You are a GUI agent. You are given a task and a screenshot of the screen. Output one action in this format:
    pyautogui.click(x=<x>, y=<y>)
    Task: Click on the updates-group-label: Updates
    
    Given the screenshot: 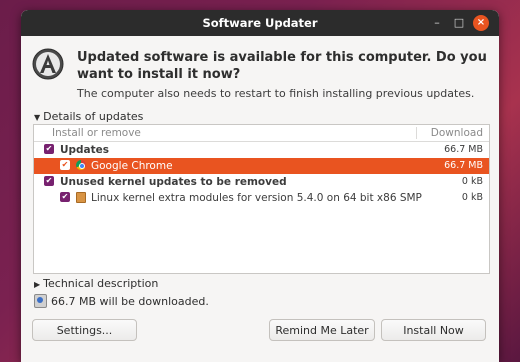 What is the action you would take?
    pyautogui.click(x=85, y=150)
    